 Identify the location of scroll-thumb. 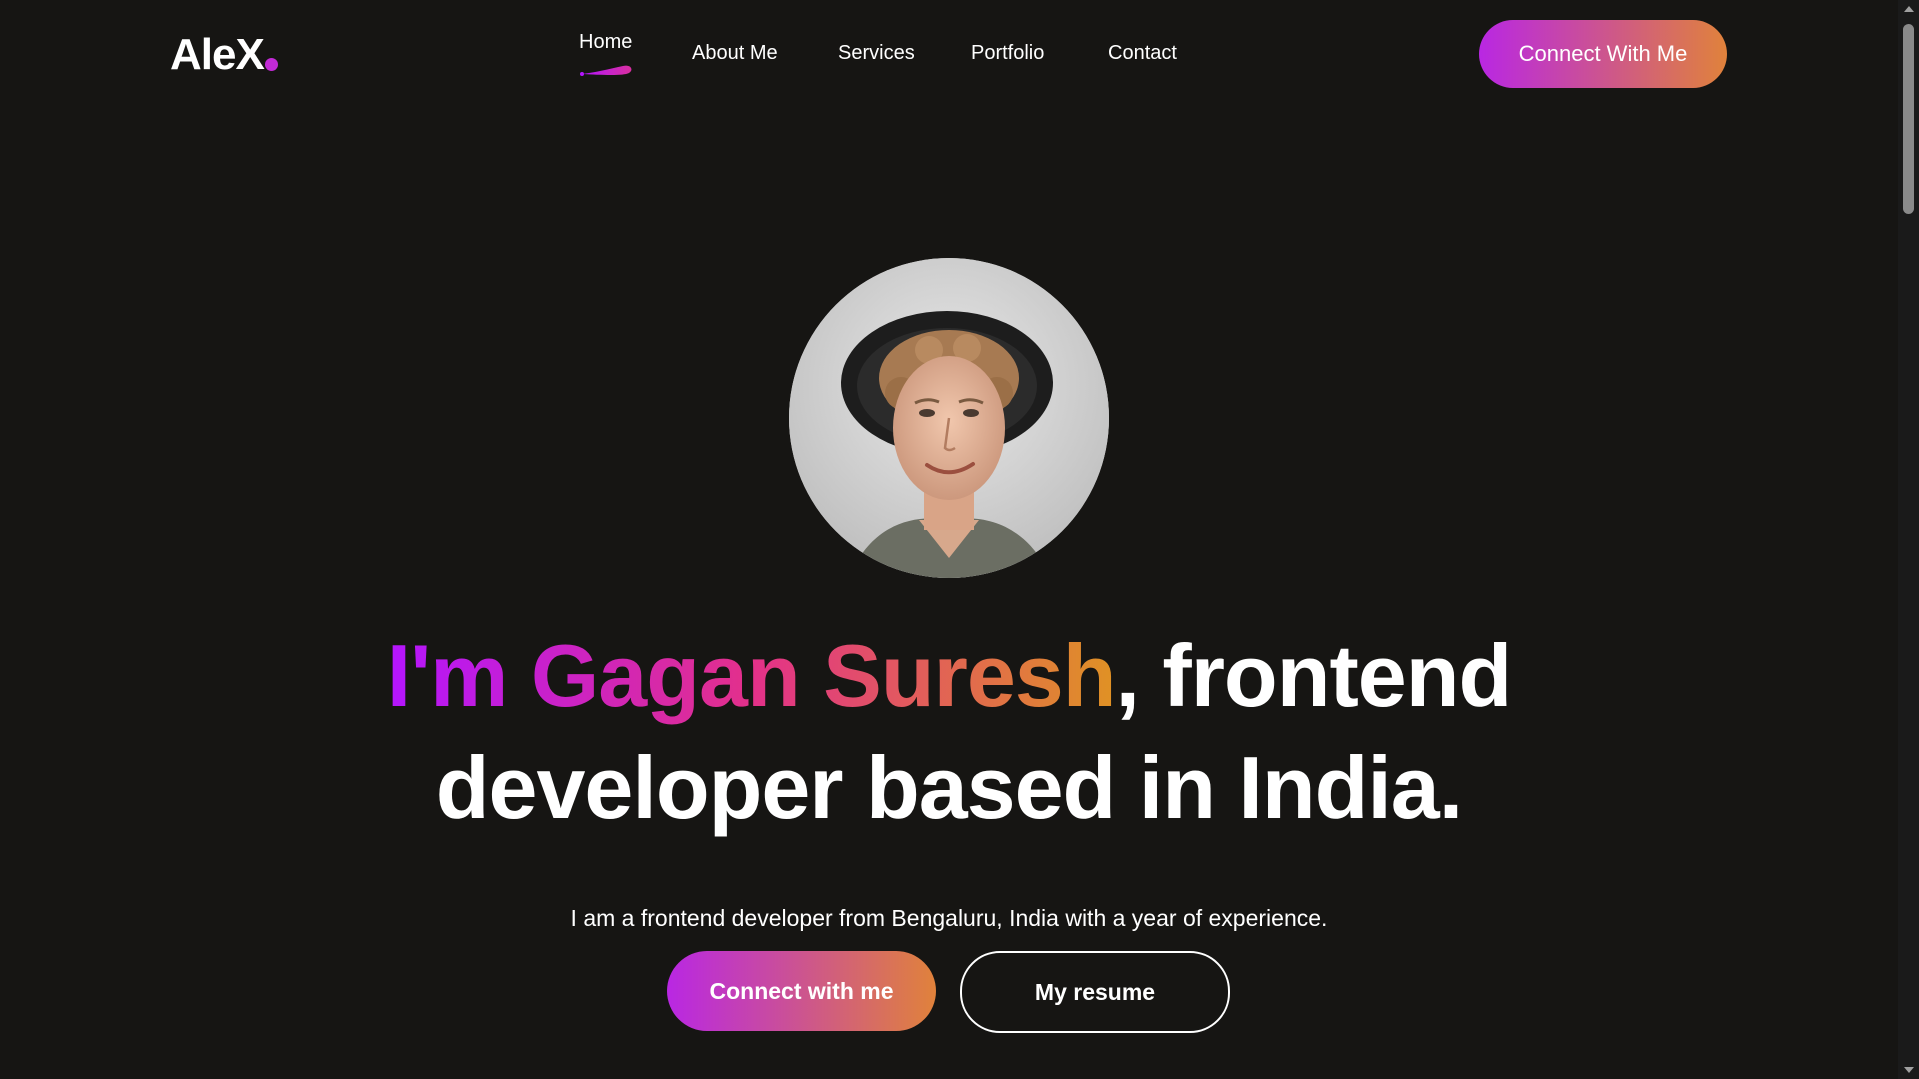
(1908, 119).